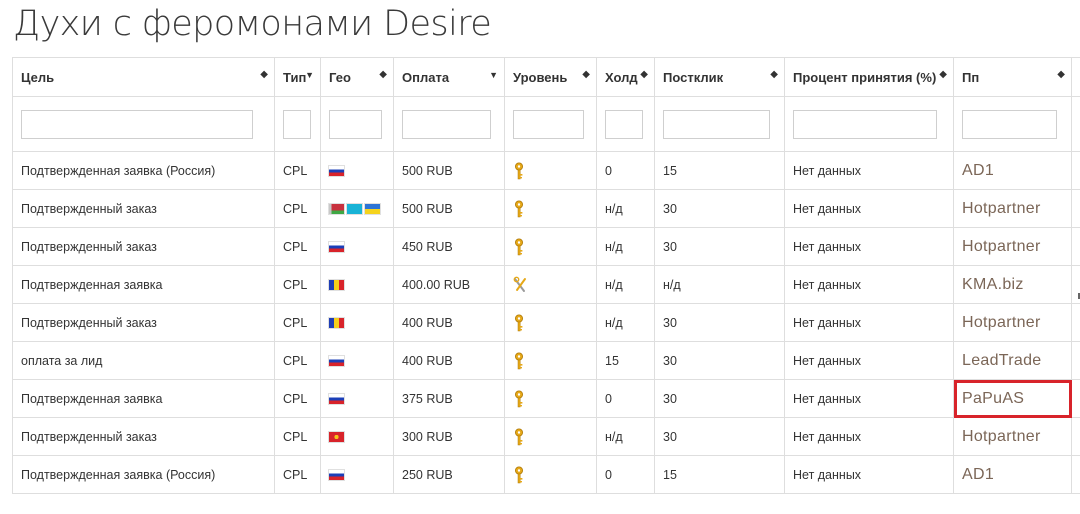 The height and width of the screenshot is (514, 1080). Describe the element at coordinates (354, 209) in the screenshot. I see `flag-kz-icon` at that location.